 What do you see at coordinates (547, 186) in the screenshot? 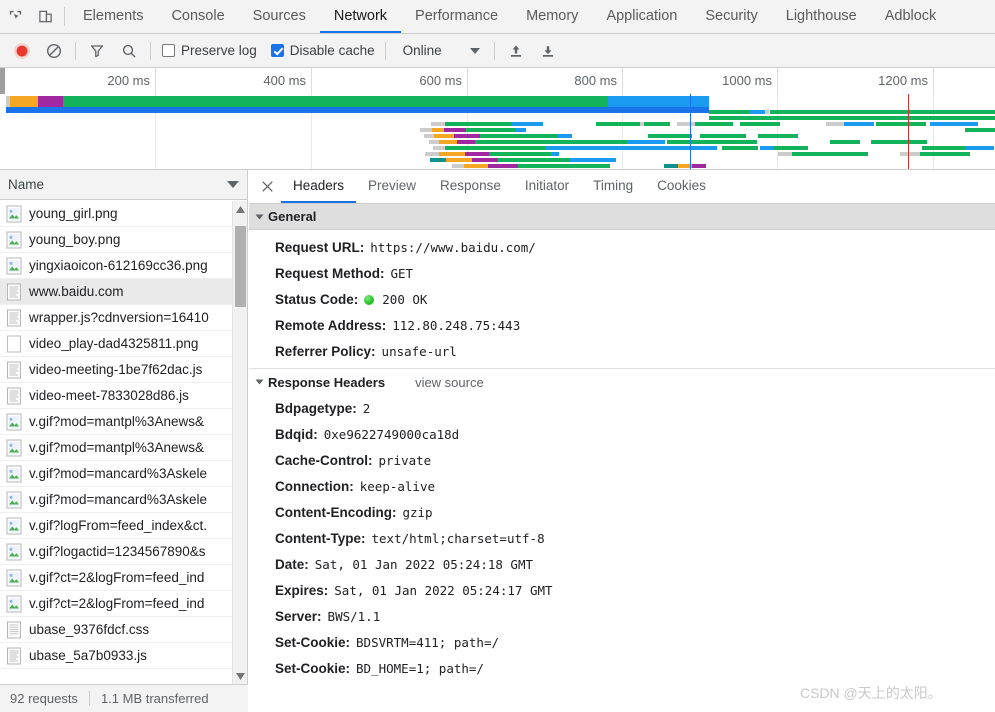
I see `detail-tab-initiator: Initiator` at bounding box center [547, 186].